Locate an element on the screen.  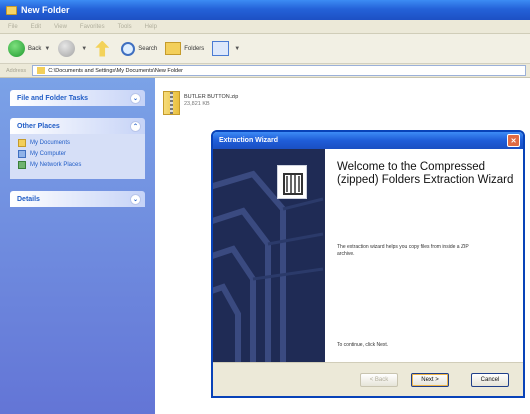
chevron-up-icon: ⌃ is located at coordinates (135, 126).